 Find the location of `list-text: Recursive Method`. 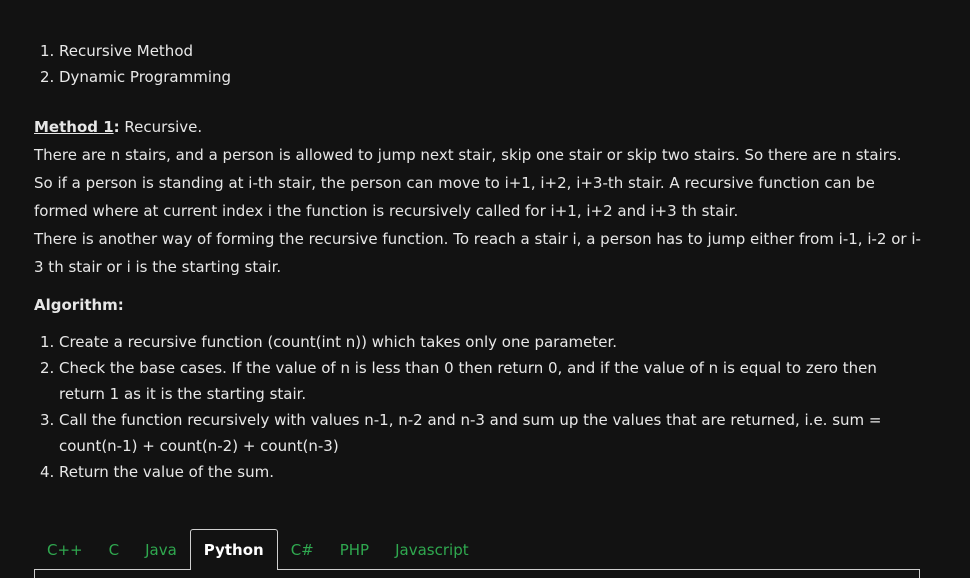

list-text: Recursive Method is located at coordinates (126, 51).